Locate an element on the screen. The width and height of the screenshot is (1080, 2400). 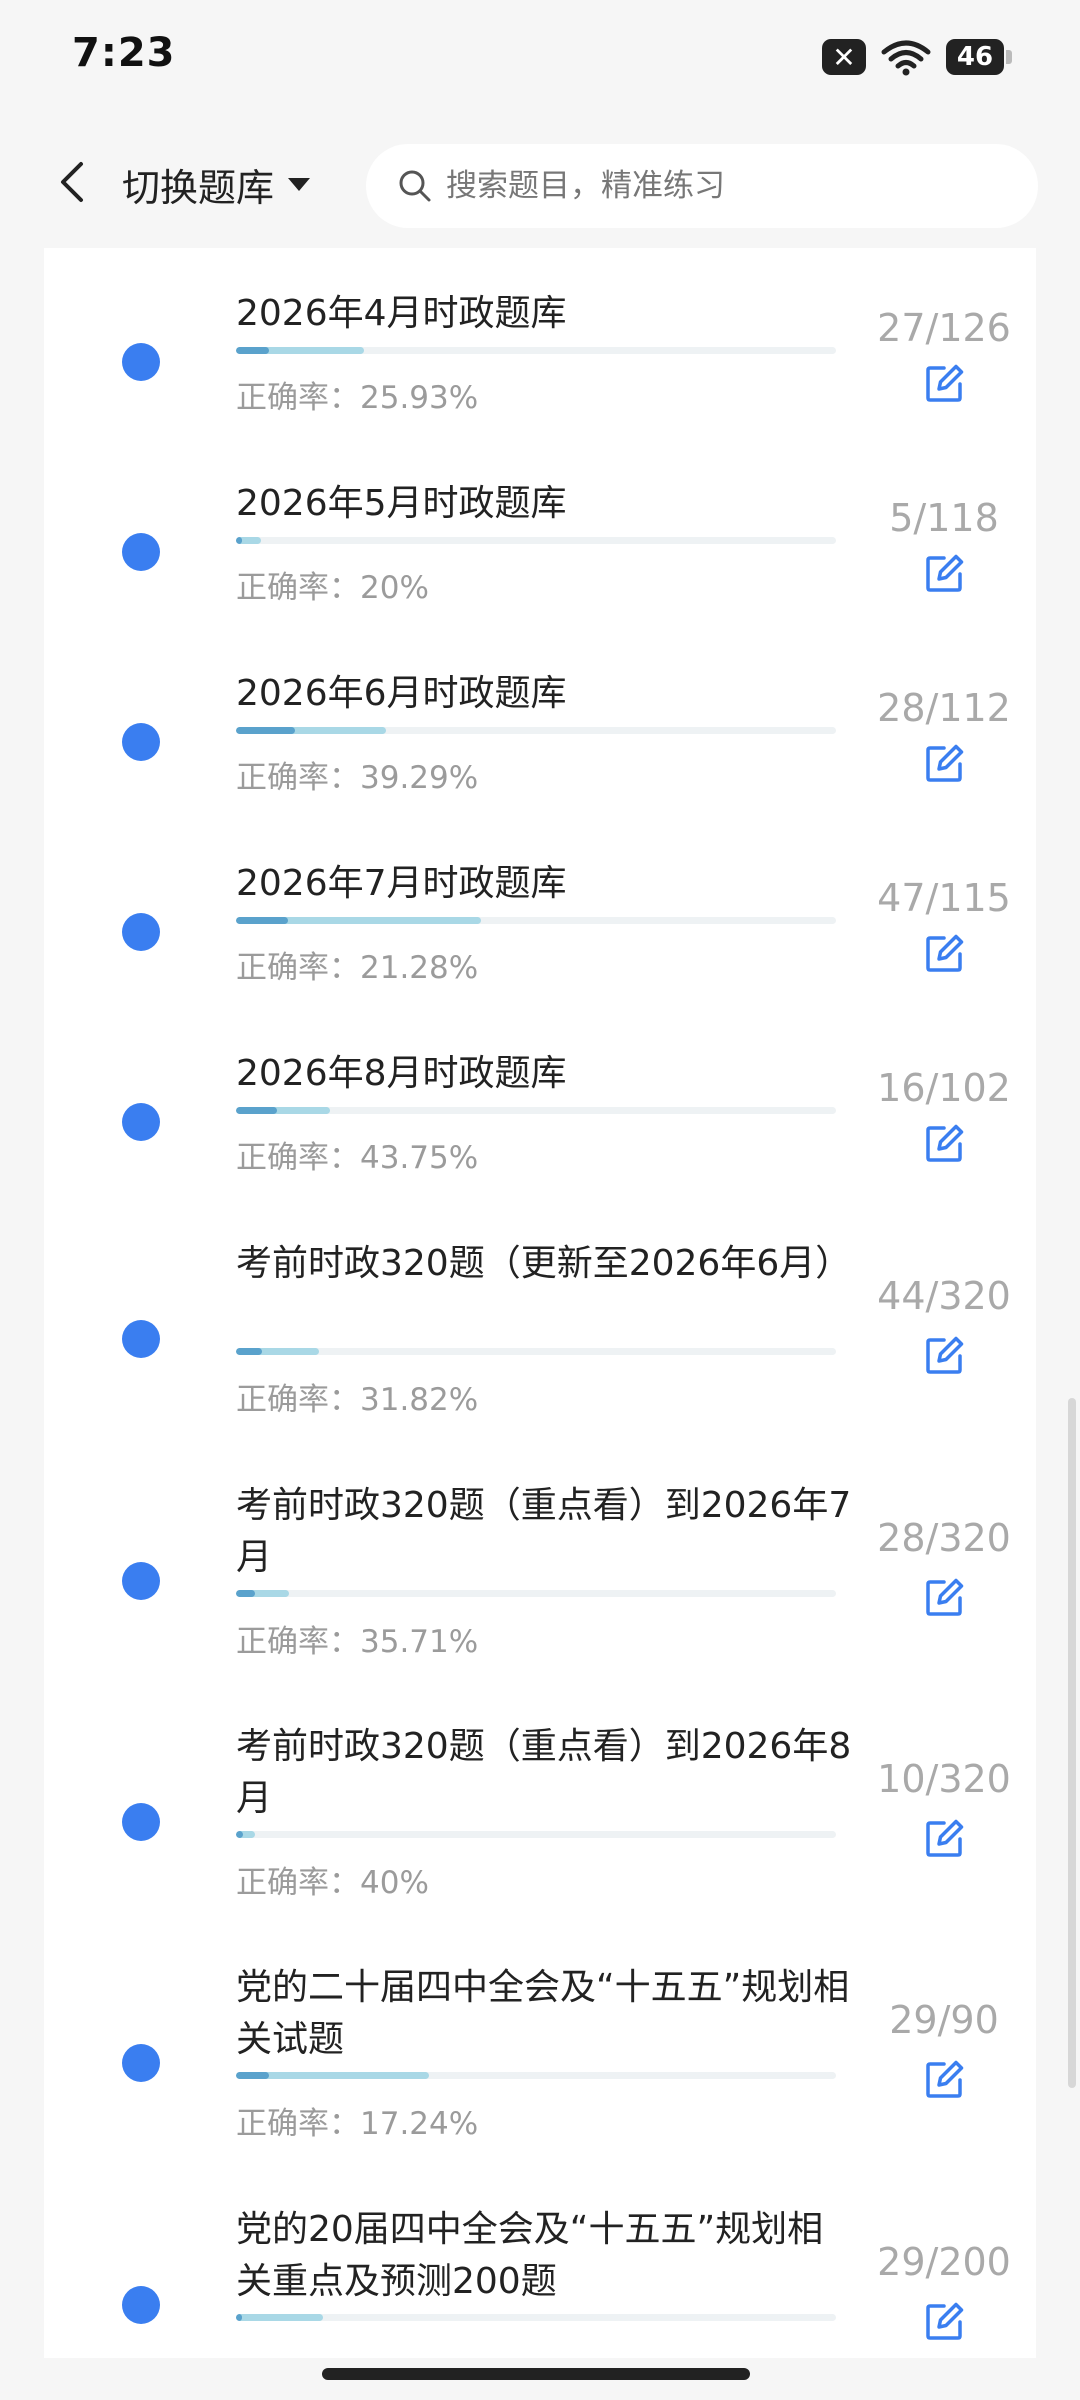
list-item: 党的二十届四中全会及“十五五”规划相关试题 正确率：17.24% 29/90 is located at coordinates (540, 2082).